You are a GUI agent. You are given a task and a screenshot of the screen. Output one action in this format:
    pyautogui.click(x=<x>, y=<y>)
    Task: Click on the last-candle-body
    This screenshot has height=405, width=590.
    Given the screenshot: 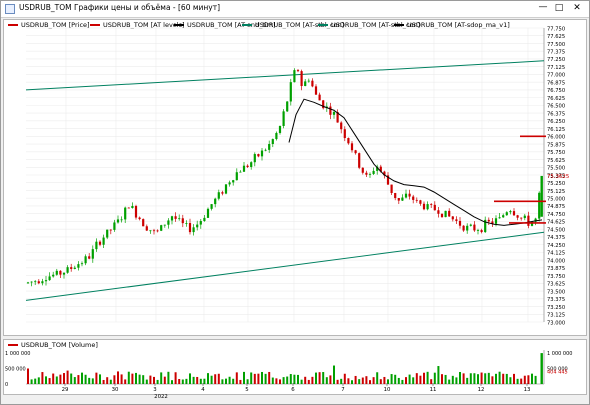 What is the action you would take?
    pyautogui.click(x=541, y=196)
    